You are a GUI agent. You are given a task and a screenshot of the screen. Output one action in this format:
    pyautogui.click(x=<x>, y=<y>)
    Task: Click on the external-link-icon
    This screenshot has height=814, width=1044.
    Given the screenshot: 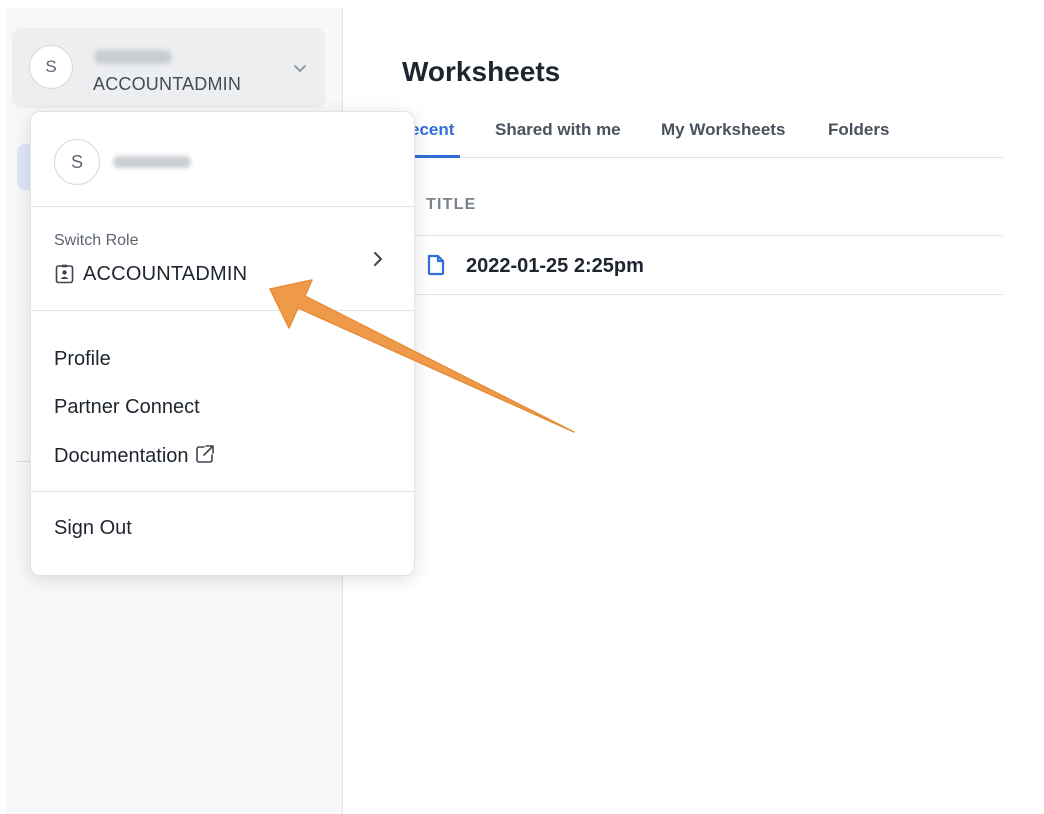 What is the action you would take?
    pyautogui.click(x=204, y=454)
    